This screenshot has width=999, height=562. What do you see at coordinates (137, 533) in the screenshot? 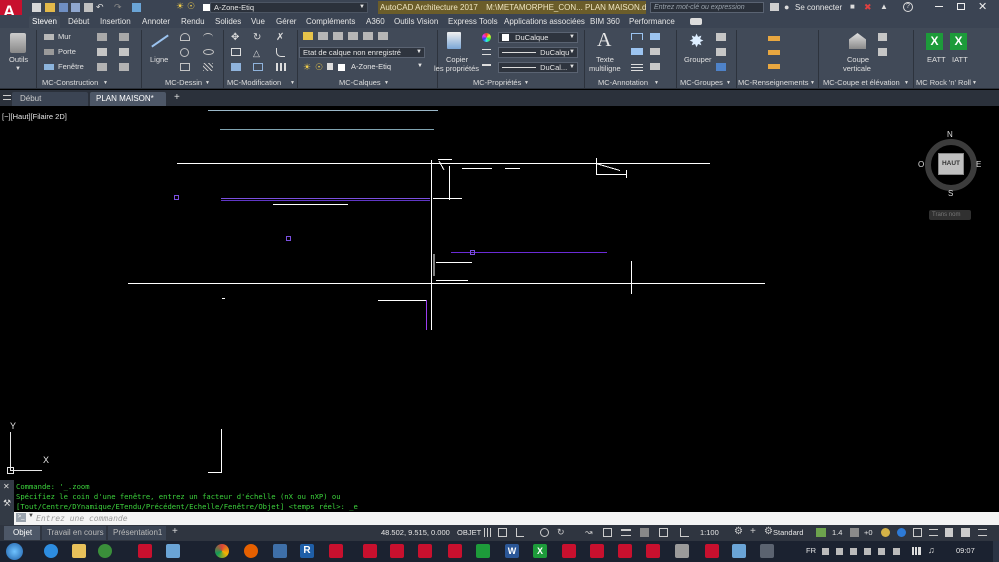
I see `layout-tab-presentation1: Présentation1` at bounding box center [137, 533].